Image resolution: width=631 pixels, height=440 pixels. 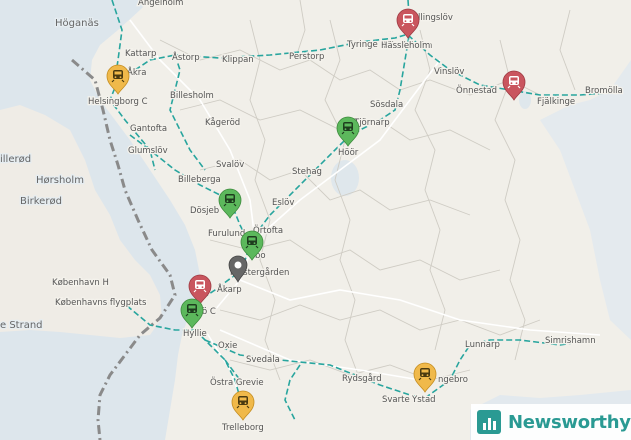 What do you see at coordinates (195, 334) in the screenshot?
I see `label-hyllie: Hyllie` at bounding box center [195, 334].